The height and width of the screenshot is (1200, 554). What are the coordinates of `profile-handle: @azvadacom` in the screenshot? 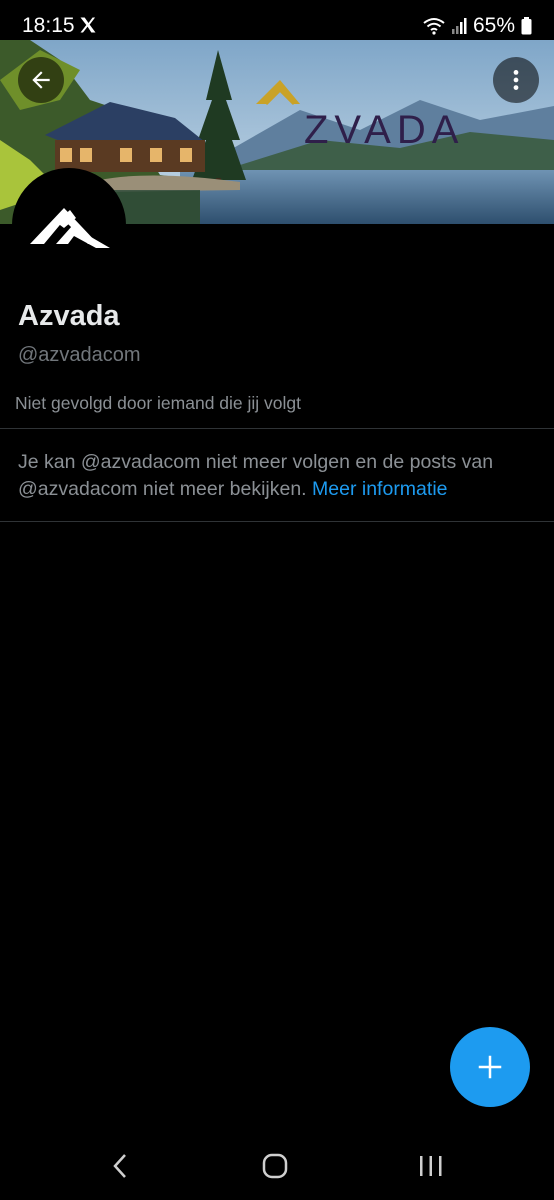 It's located at (79, 355).